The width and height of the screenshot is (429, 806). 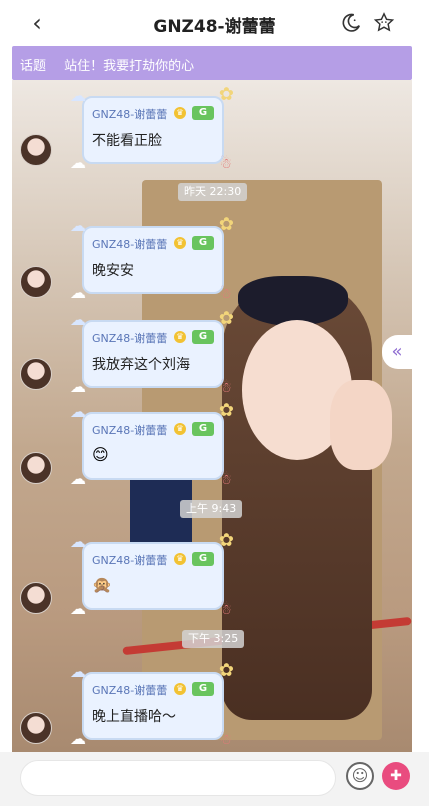 What do you see at coordinates (211, 509) in the screenshot?
I see `timestamp: 上午 9:43` at bounding box center [211, 509].